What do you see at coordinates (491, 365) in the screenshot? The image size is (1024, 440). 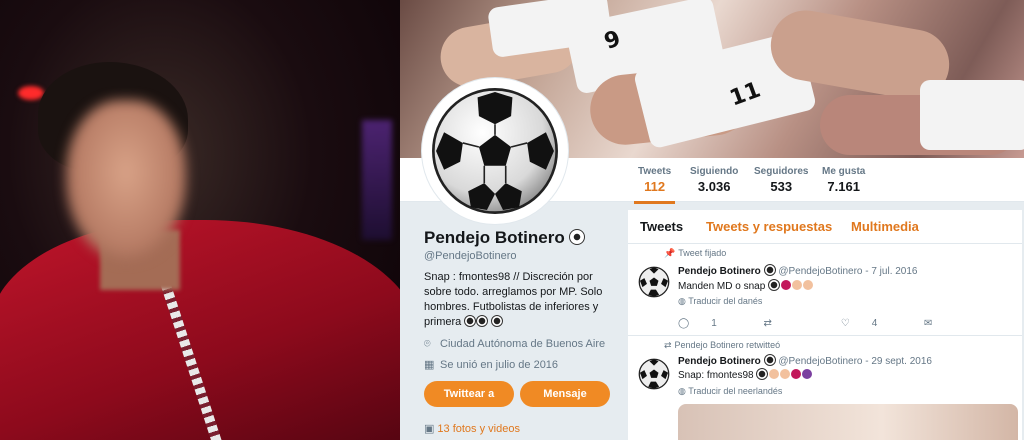 I see `profile-joined: ▦ Se unió en julio de 2016` at bounding box center [491, 365].